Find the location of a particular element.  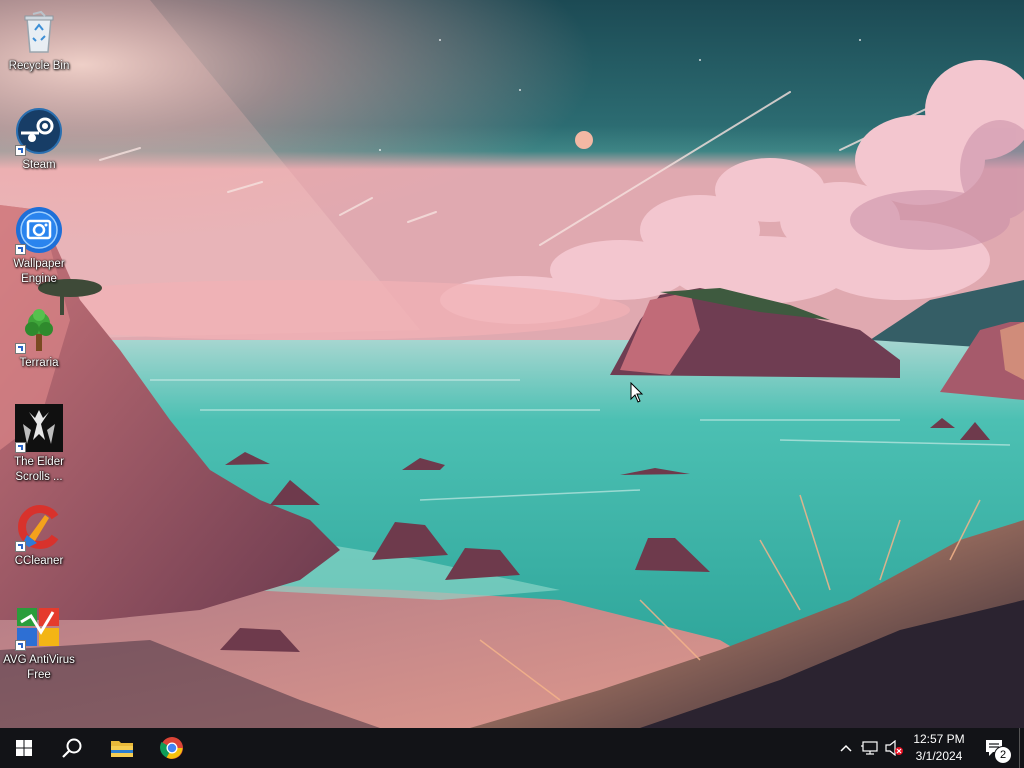

desktop-icon-recycle-bin: Recycle Bin is located at coordinates (39, 37).